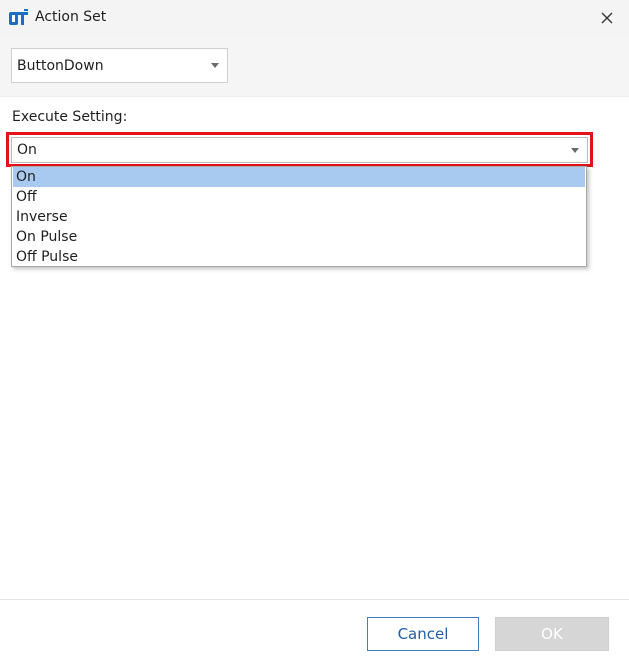 The width and height of the screenshot is (629, 661). I want to click on event-dropdown: ButtonDown, so click(119, 65).